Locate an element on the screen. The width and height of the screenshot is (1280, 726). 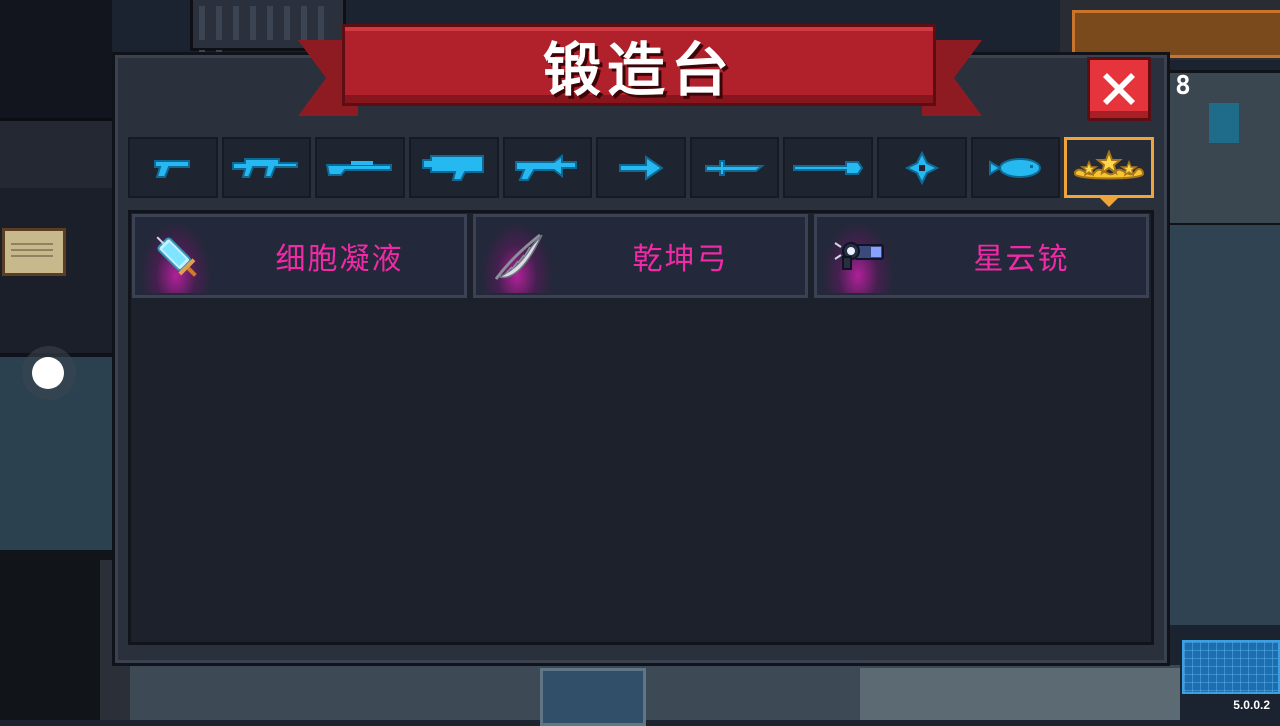
sword-icon is located at coordinates (734, 167).